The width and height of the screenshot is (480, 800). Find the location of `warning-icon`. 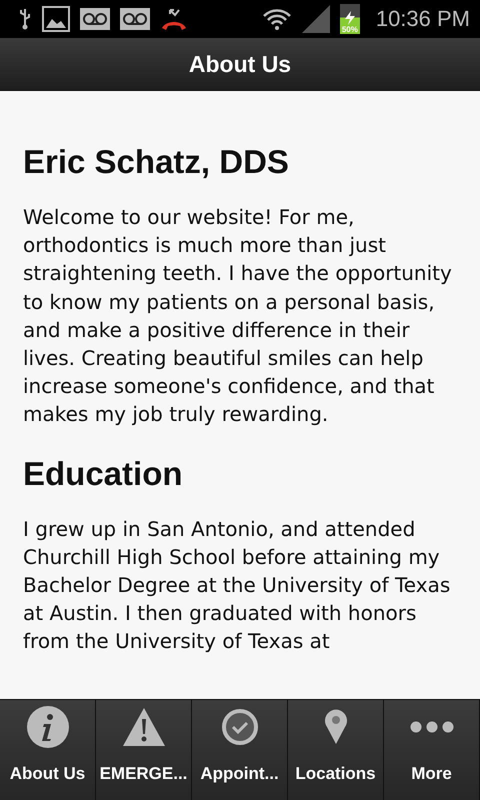

warning-icon is located at coordinates (144, 727).